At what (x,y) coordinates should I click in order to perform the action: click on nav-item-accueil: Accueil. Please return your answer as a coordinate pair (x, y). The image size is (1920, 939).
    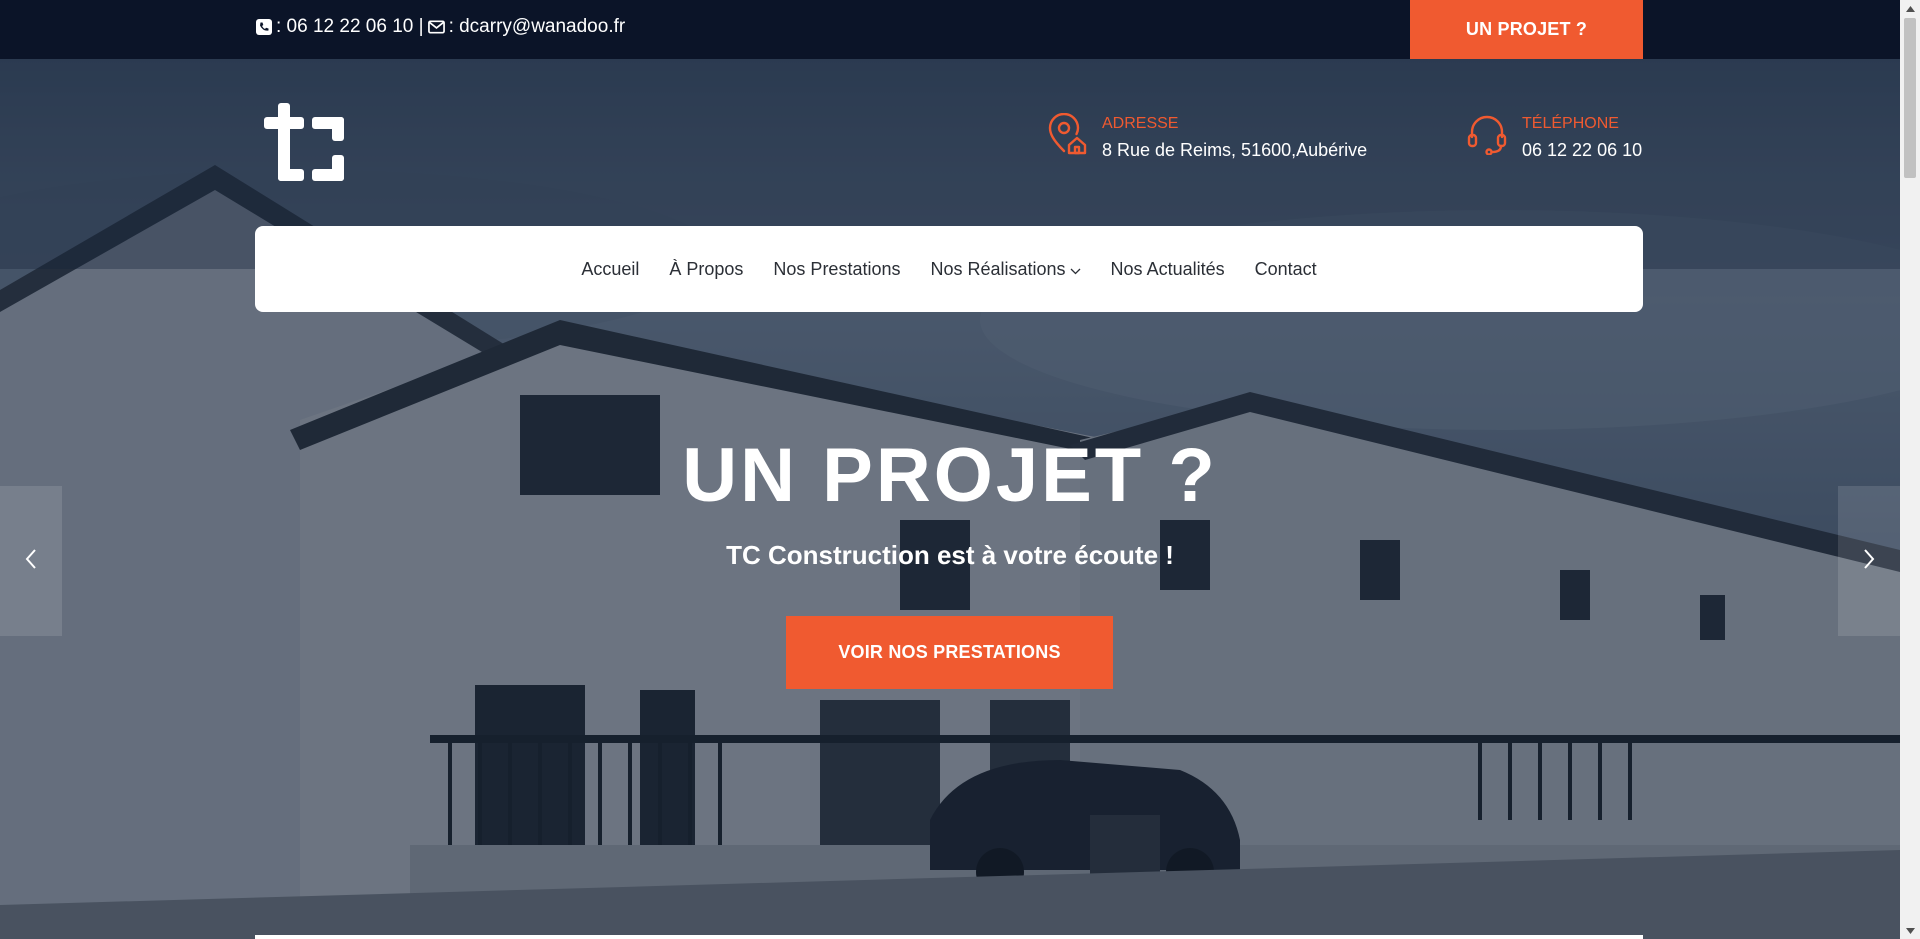
    Looking at the image, I should click on (610, 269).